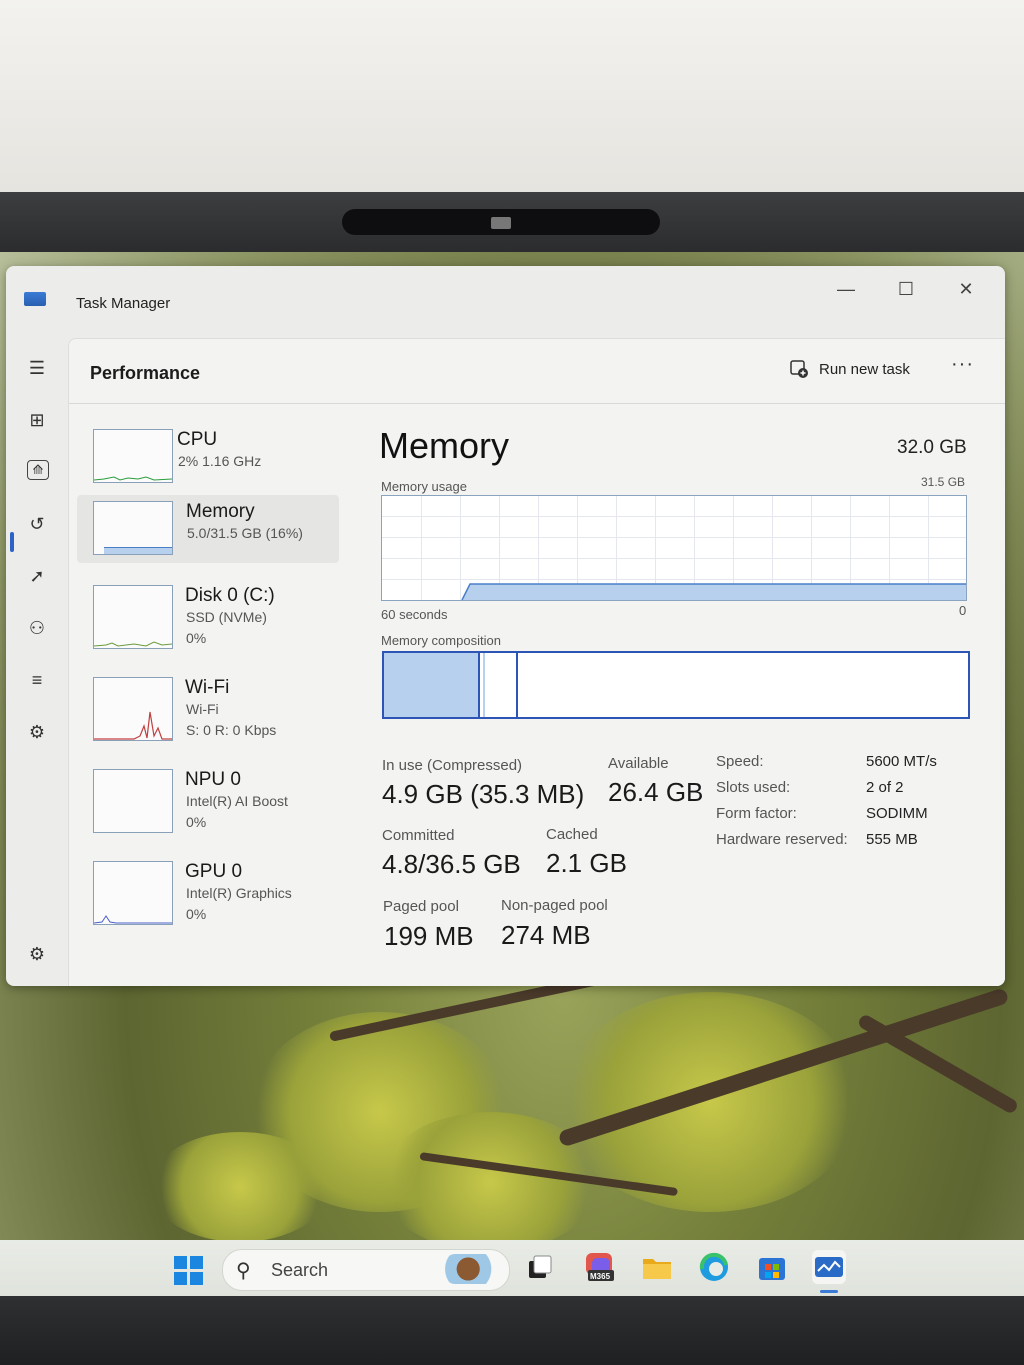 The image size is (1024, 1365). Describe the element at coordinates (230, 595) in the screenshot. I see `device-name: Disk 0 (C:)` at that location.